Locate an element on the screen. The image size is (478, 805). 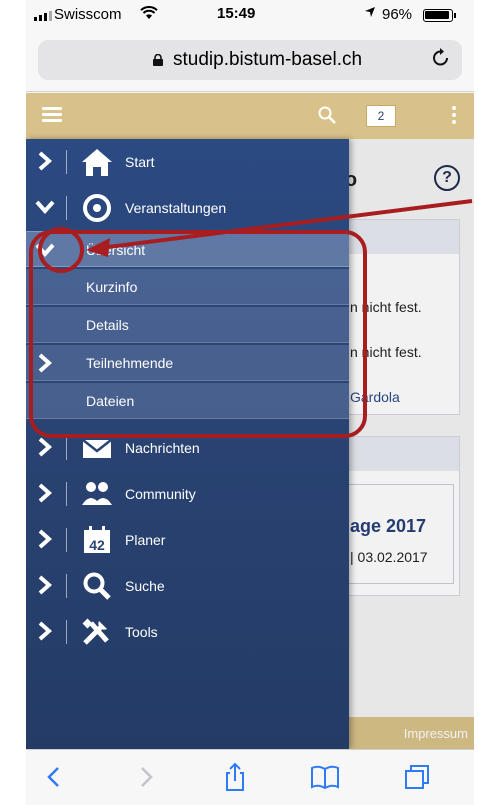
sidebar-item-community: Community is located at coordinates (187, 494).